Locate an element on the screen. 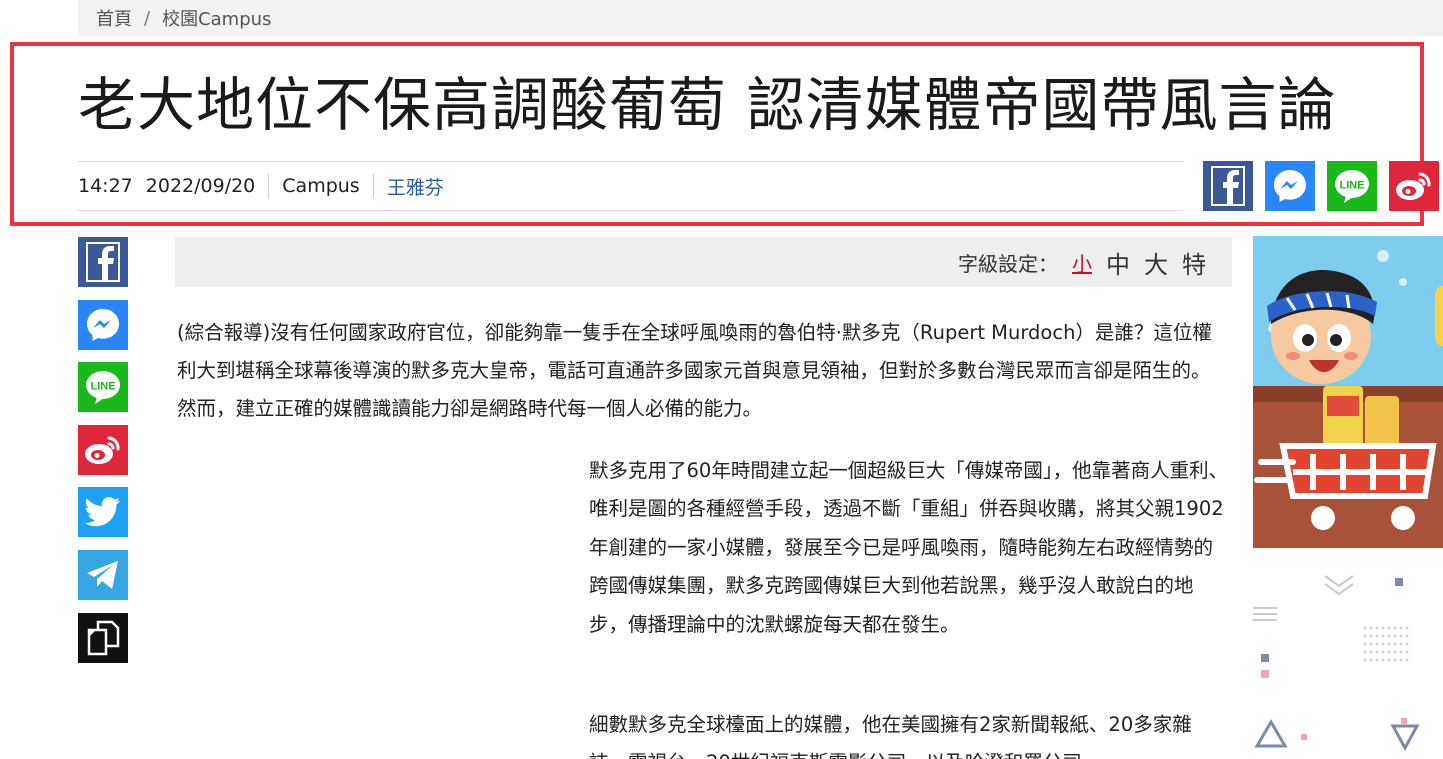  breadcrumb: 首頁 / 校園Campus is located at coordinates (760, 18).